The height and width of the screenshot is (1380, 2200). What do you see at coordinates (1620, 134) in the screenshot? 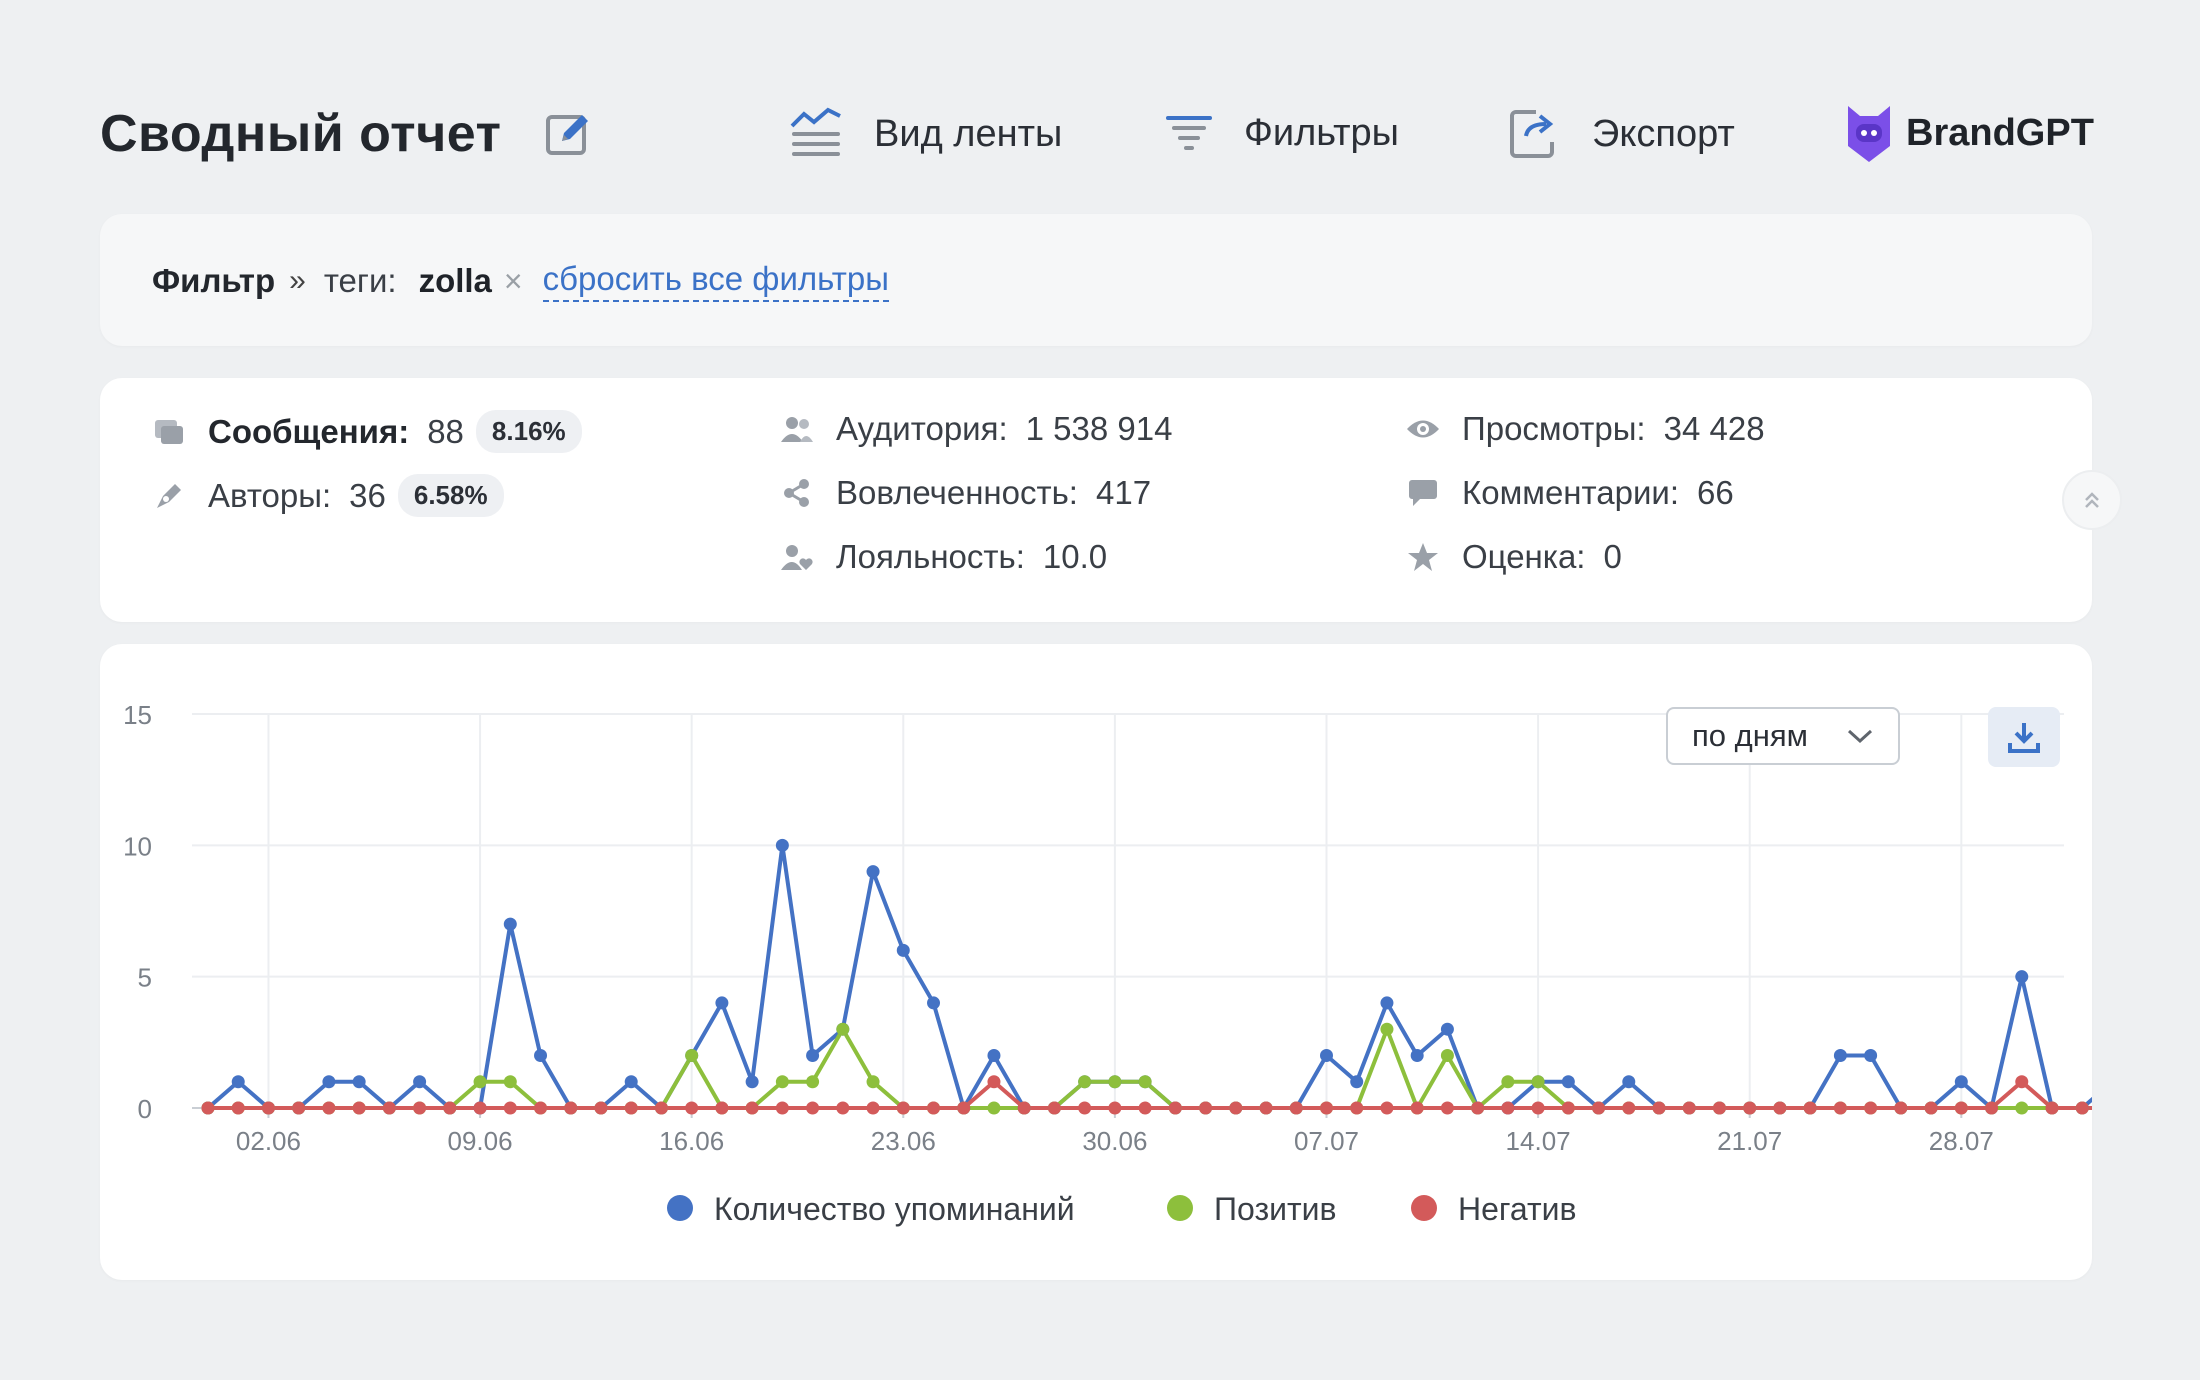
I see `export-button: Экспорт` at bounding box center [1620, 134].